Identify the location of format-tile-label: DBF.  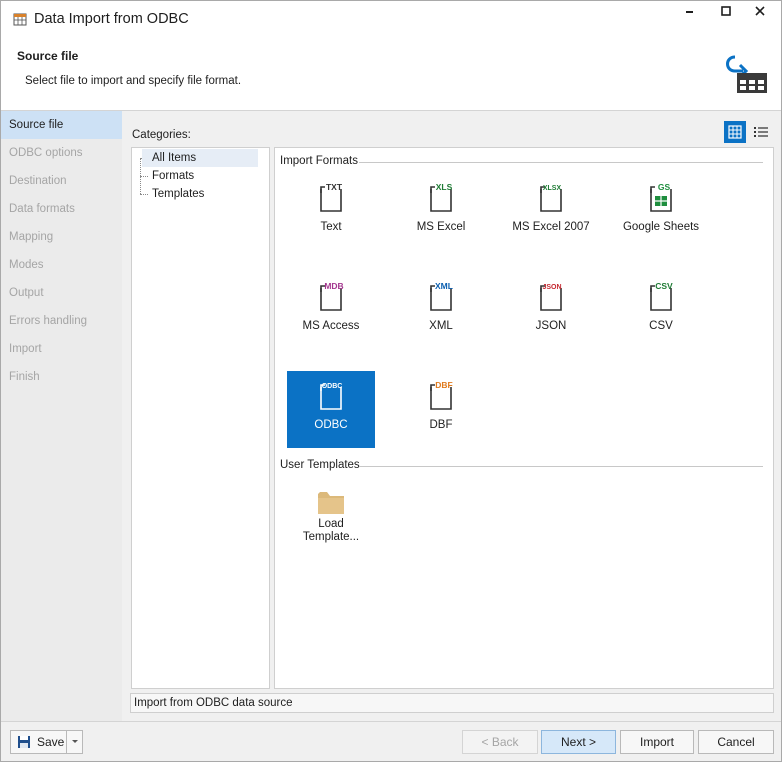
(441, 425).